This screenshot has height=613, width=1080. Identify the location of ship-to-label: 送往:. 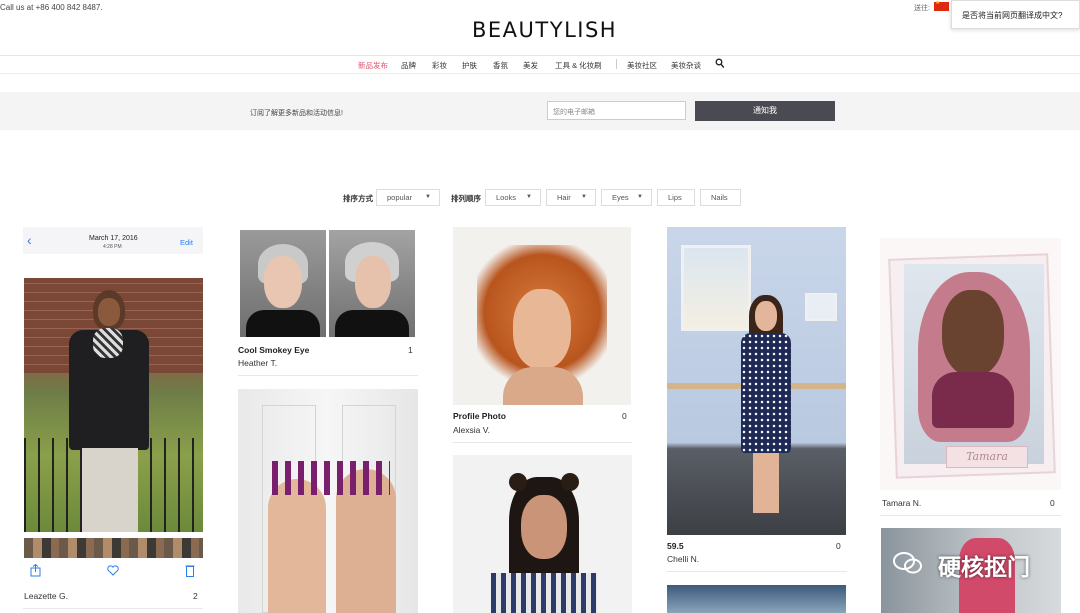
(922, 8).